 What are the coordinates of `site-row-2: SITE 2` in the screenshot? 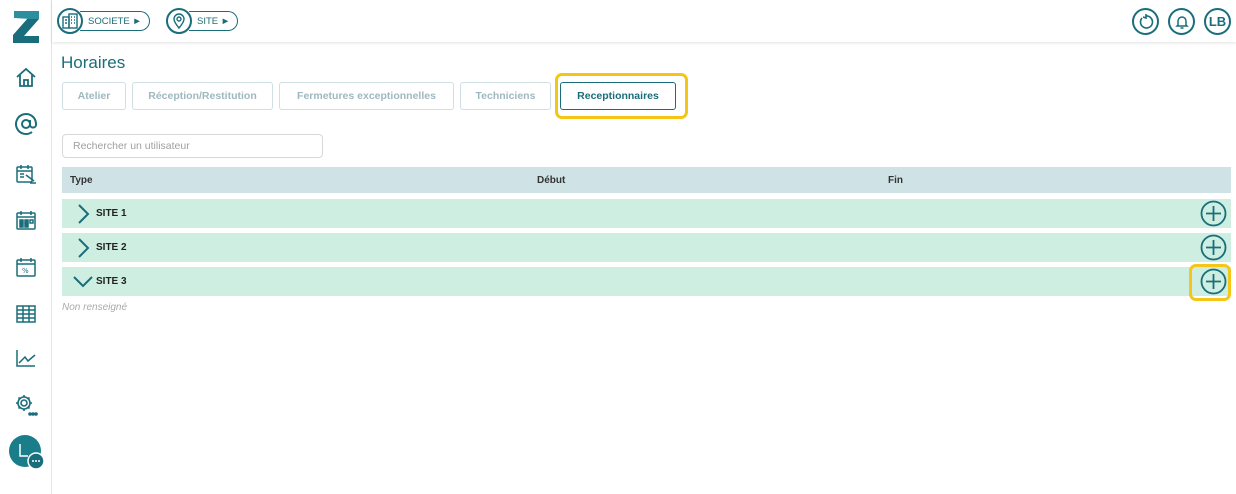 It's located at (646, 247).